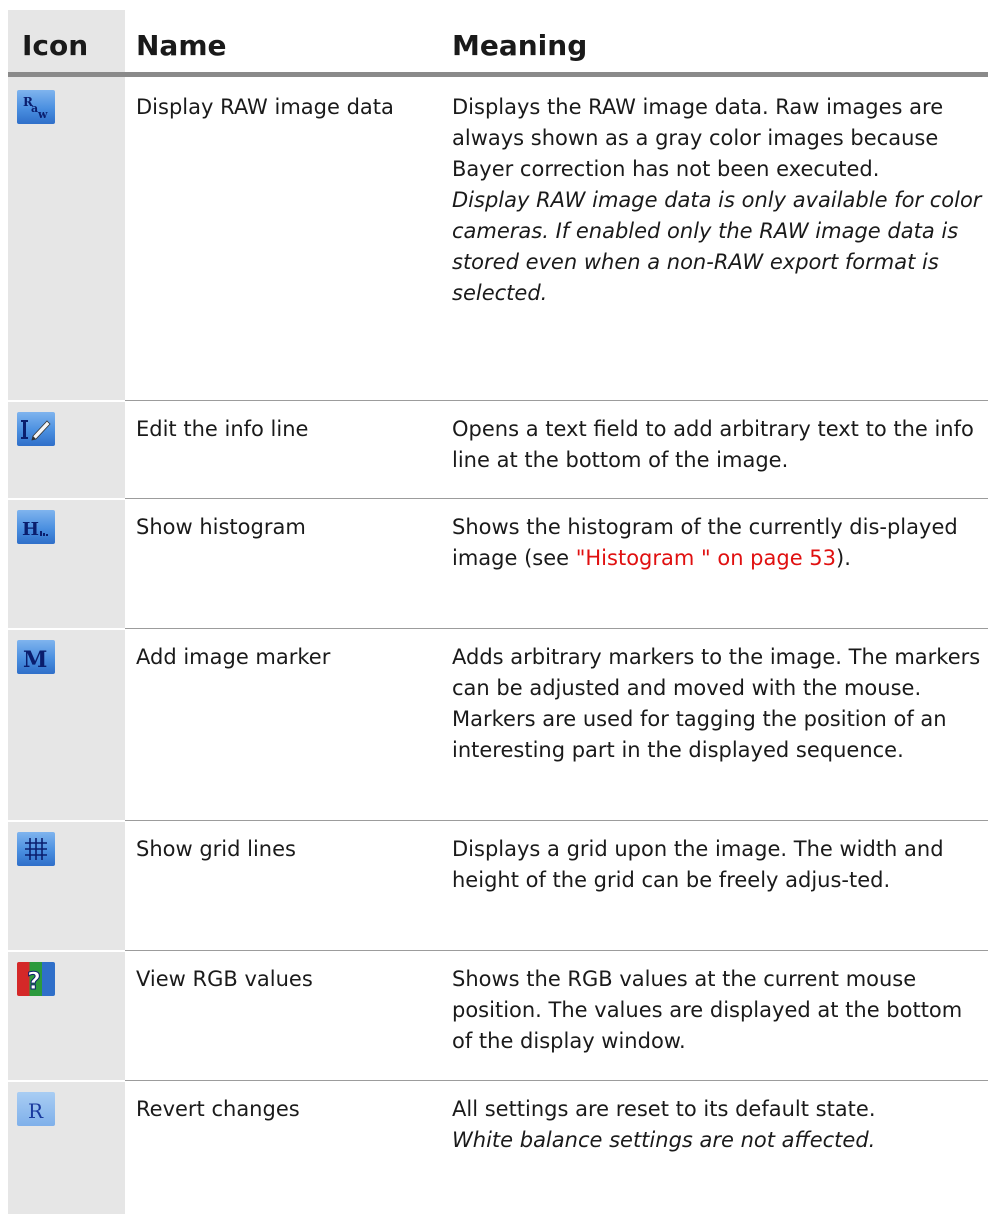  Describe the element at coordinates (218, 1109) in the screenshot. I see `row-name-revert: Revert changes` at that location.